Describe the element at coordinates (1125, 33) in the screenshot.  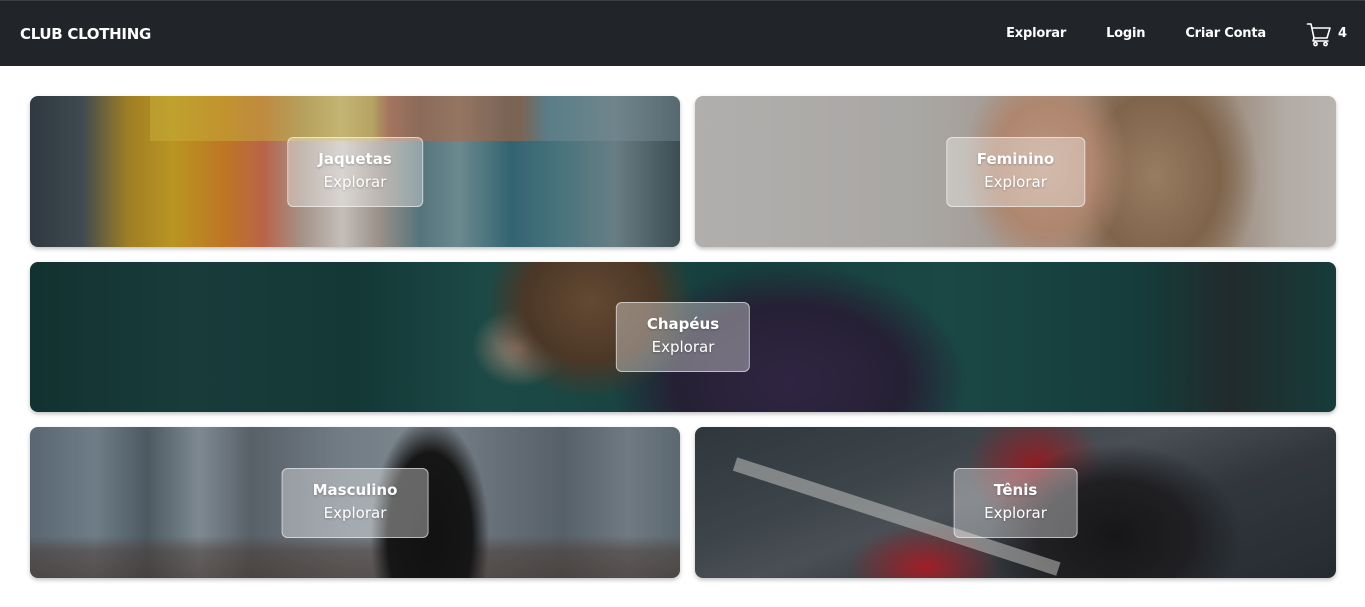
I see `nav-login-link: Login` at that location.